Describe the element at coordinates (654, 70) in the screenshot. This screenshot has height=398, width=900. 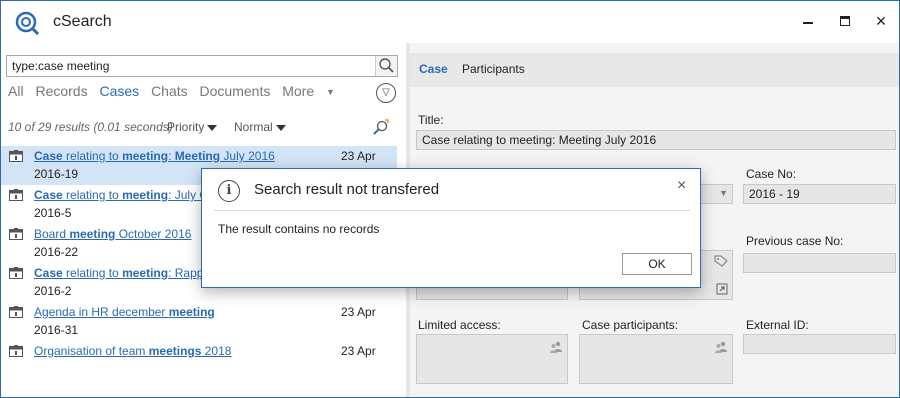
I see `detail-tabs: Case Participants` at that location.